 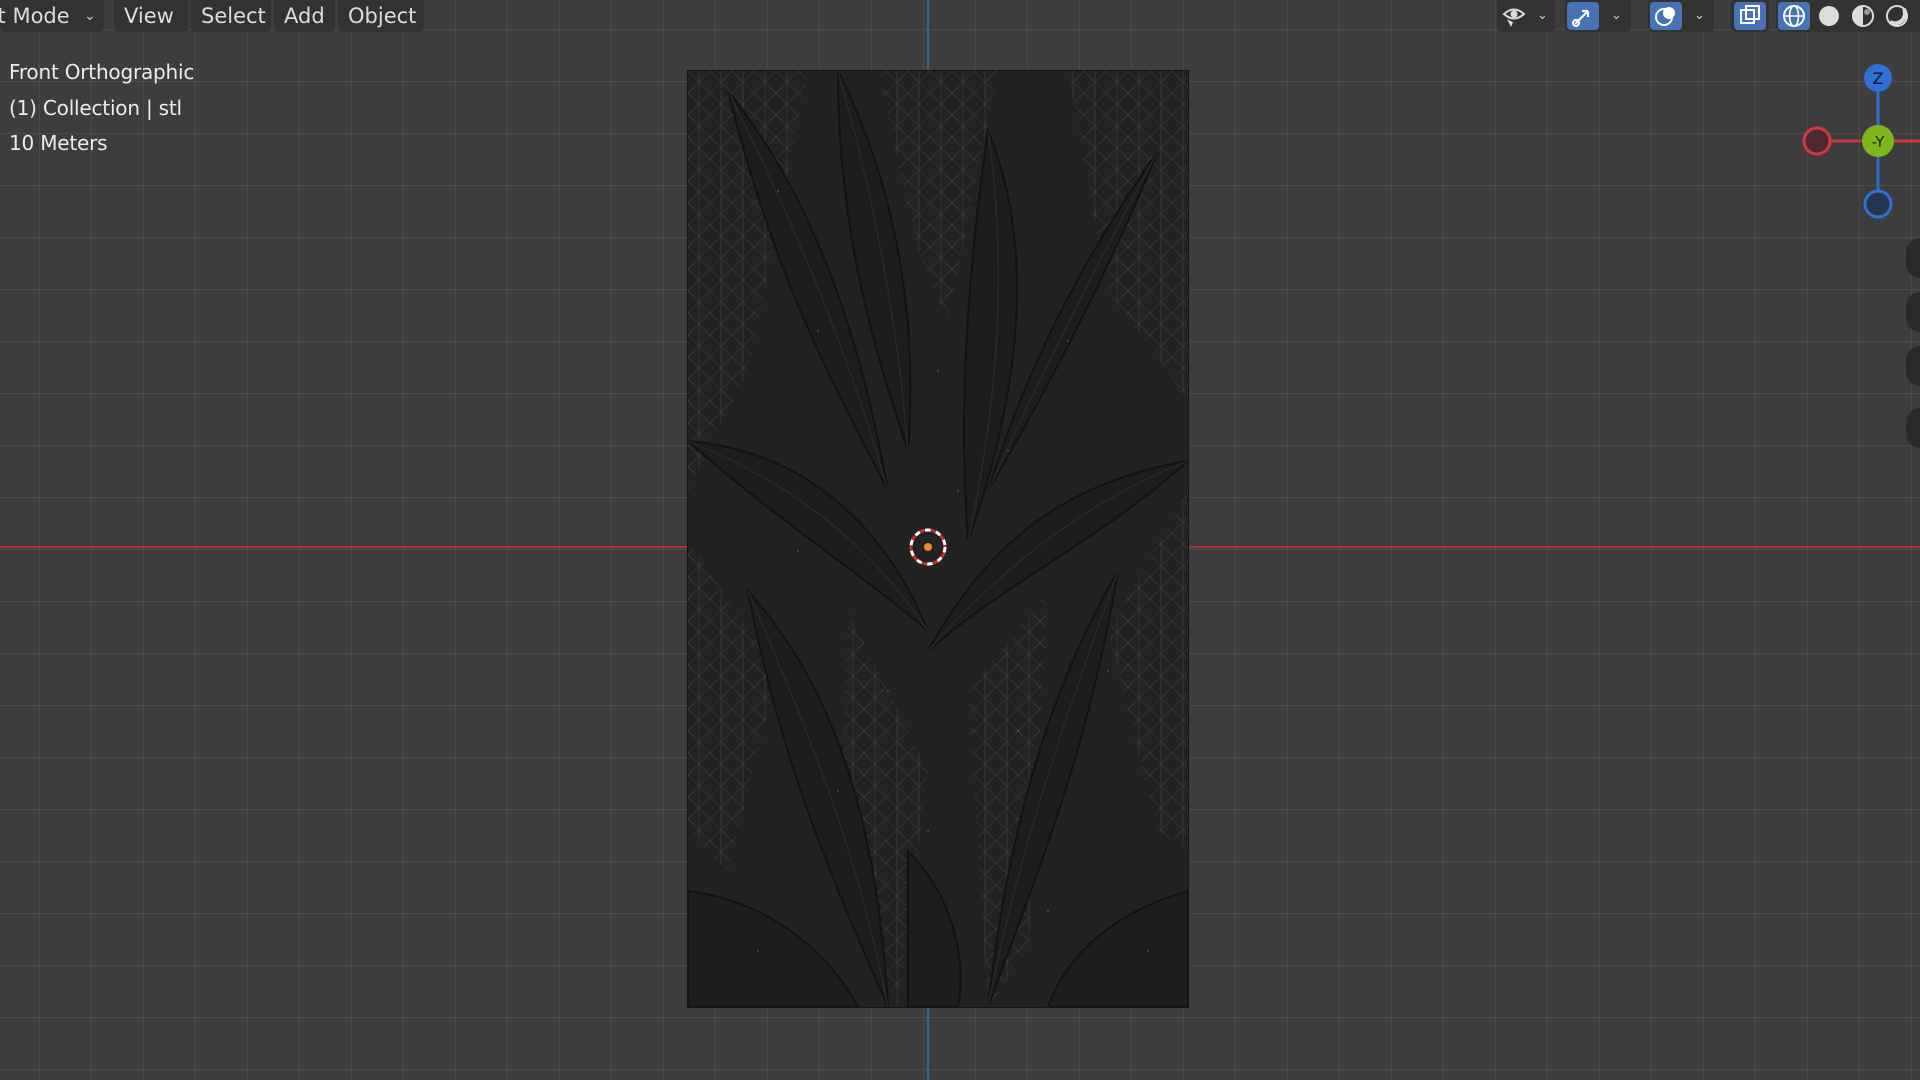 What do you see at coordinates (960, 16) in the screenshot?
I see `viewport-header: ct Mode ⌄ View Select Add Object ⌄ ⌄ ⌄` at bounding box center [960, 16].